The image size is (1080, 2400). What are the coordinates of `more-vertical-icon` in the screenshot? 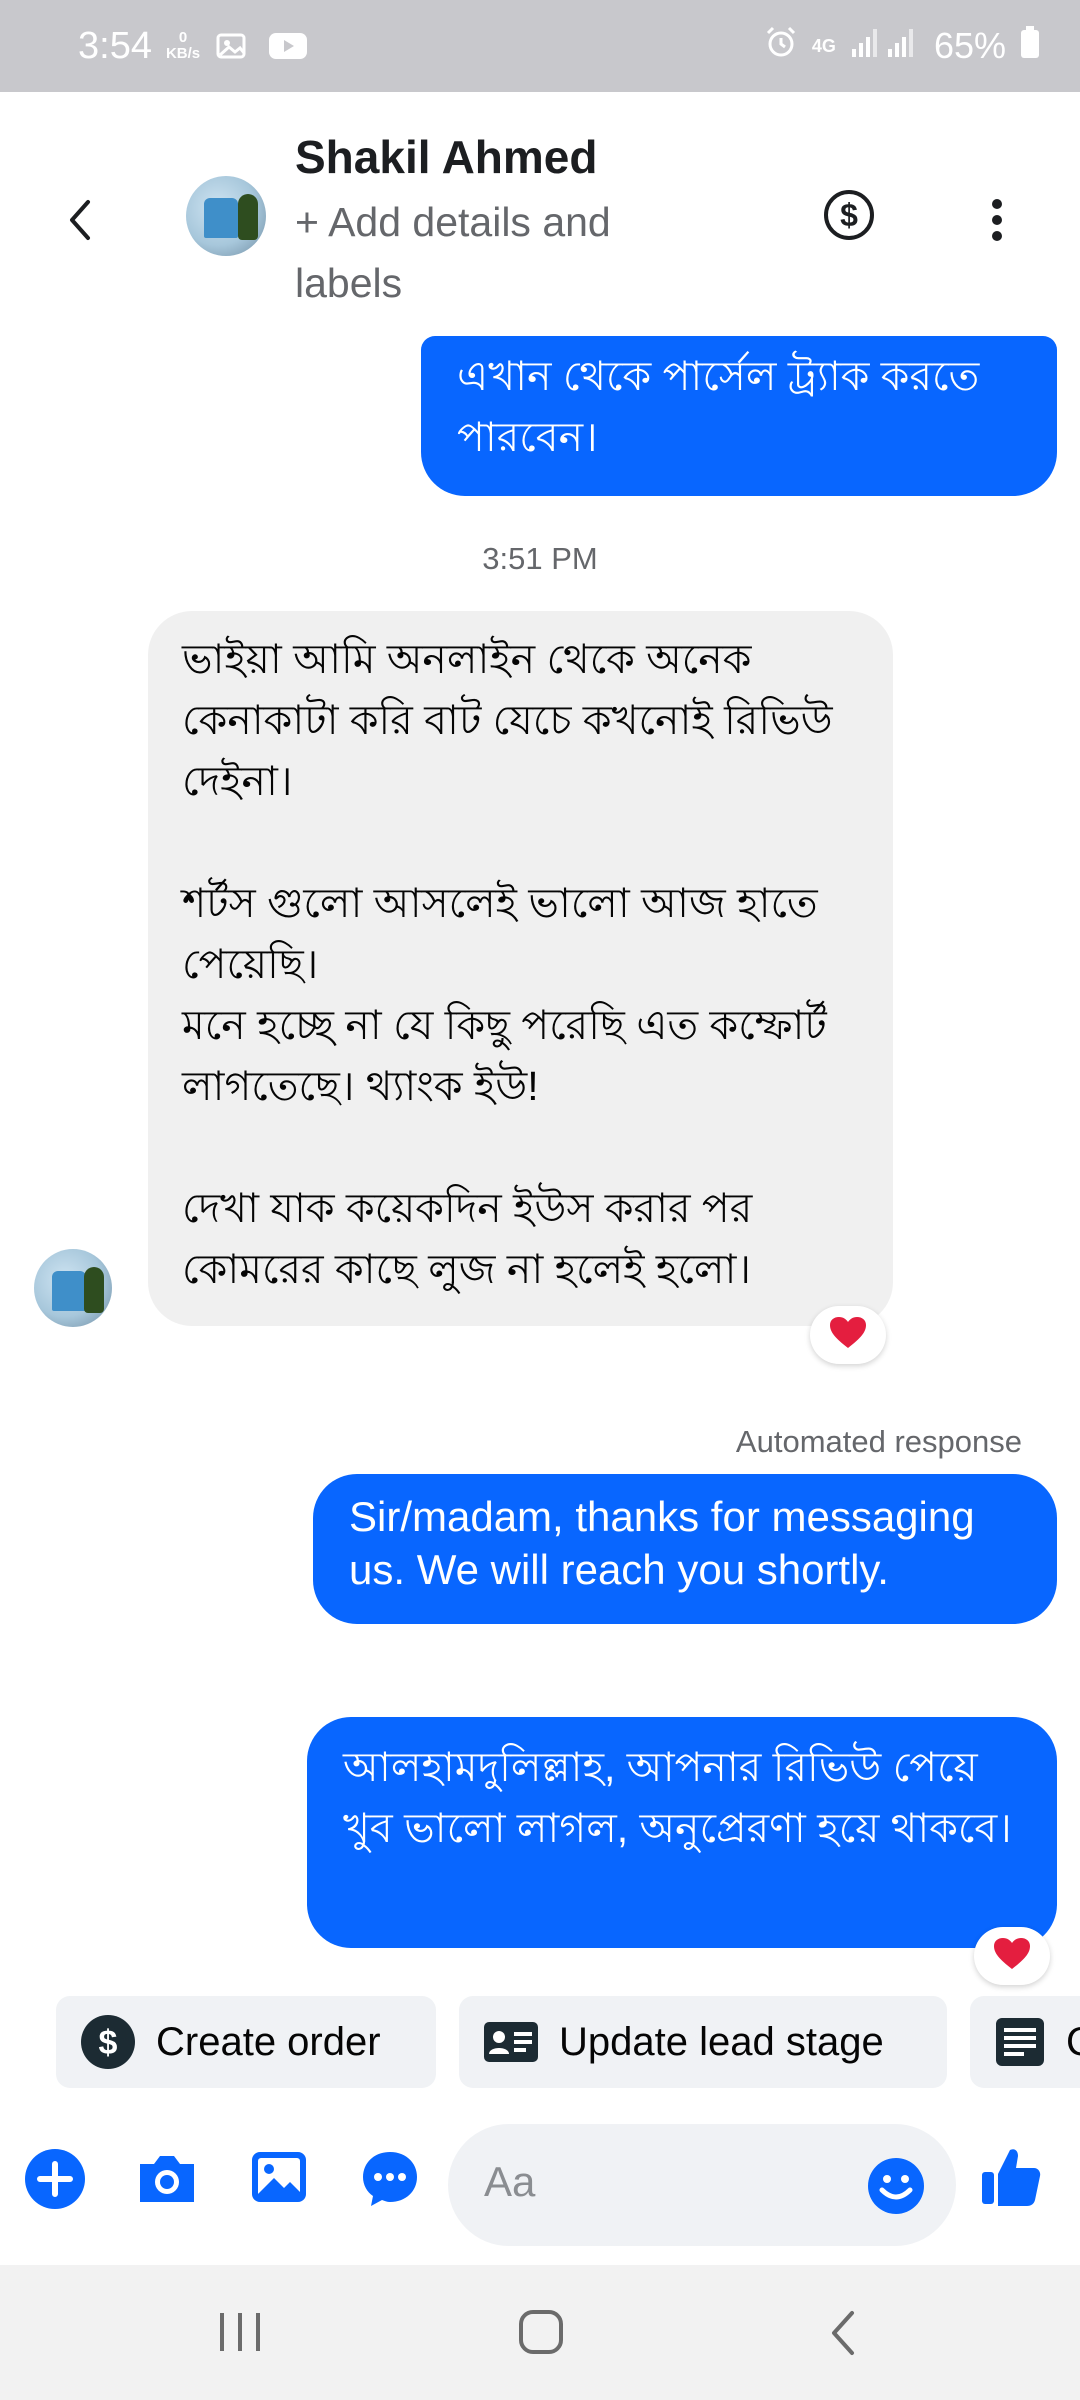 It's located at (997, 220).